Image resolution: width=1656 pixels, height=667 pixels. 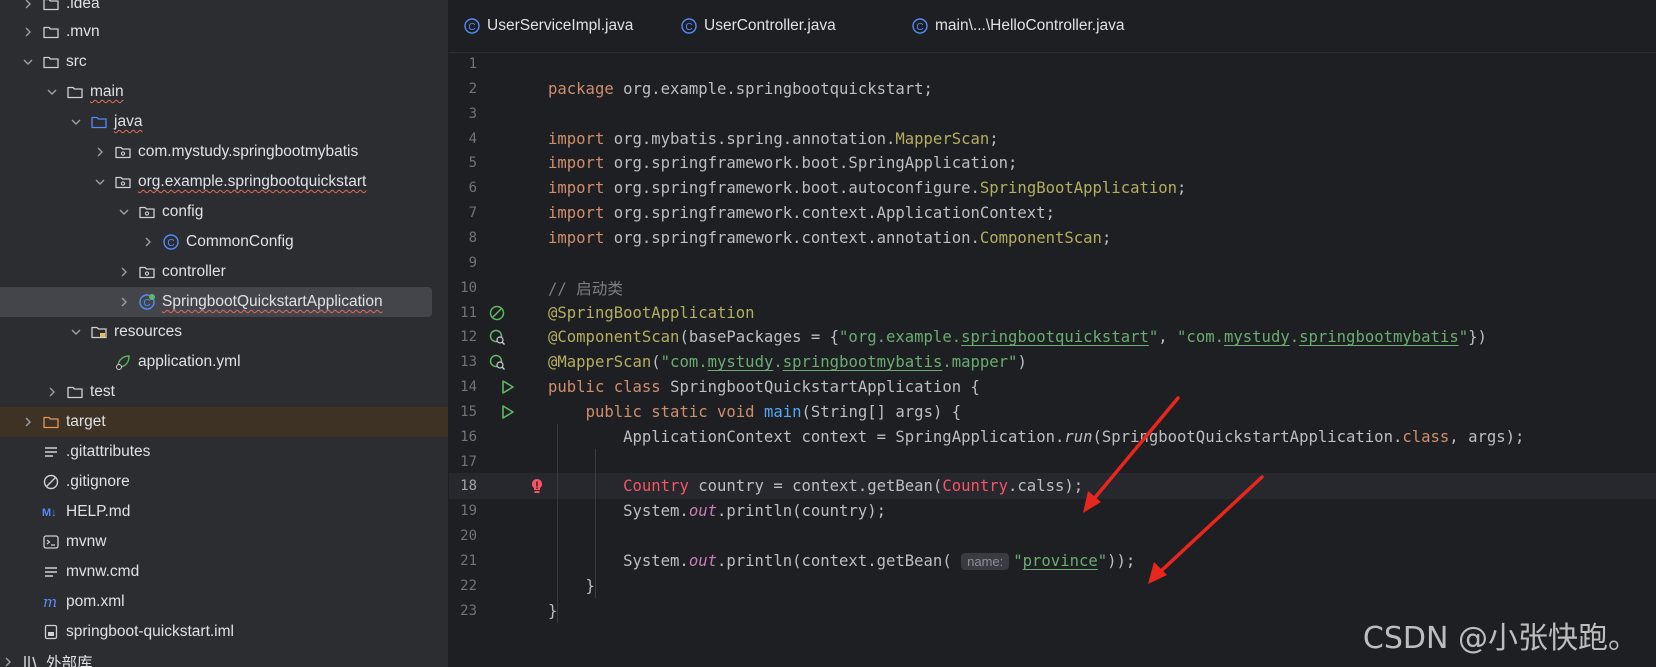 I want to click on line-number: 4, so click(x=463, y=139).